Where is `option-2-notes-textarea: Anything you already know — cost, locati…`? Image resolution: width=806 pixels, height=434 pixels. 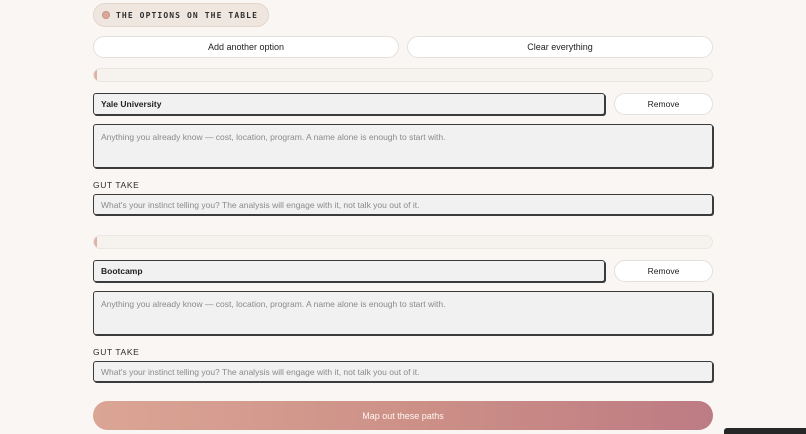
option-2-notes-textarea: Anything you already know — cost, locati… is located at coordinates (403, 313).